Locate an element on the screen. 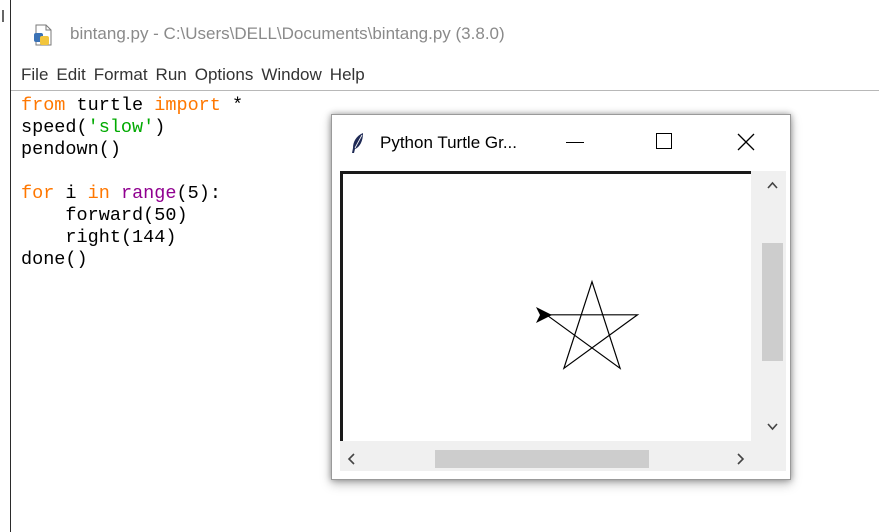 The image size is (879, 532). close-icon is located at coordinates (746, 142).